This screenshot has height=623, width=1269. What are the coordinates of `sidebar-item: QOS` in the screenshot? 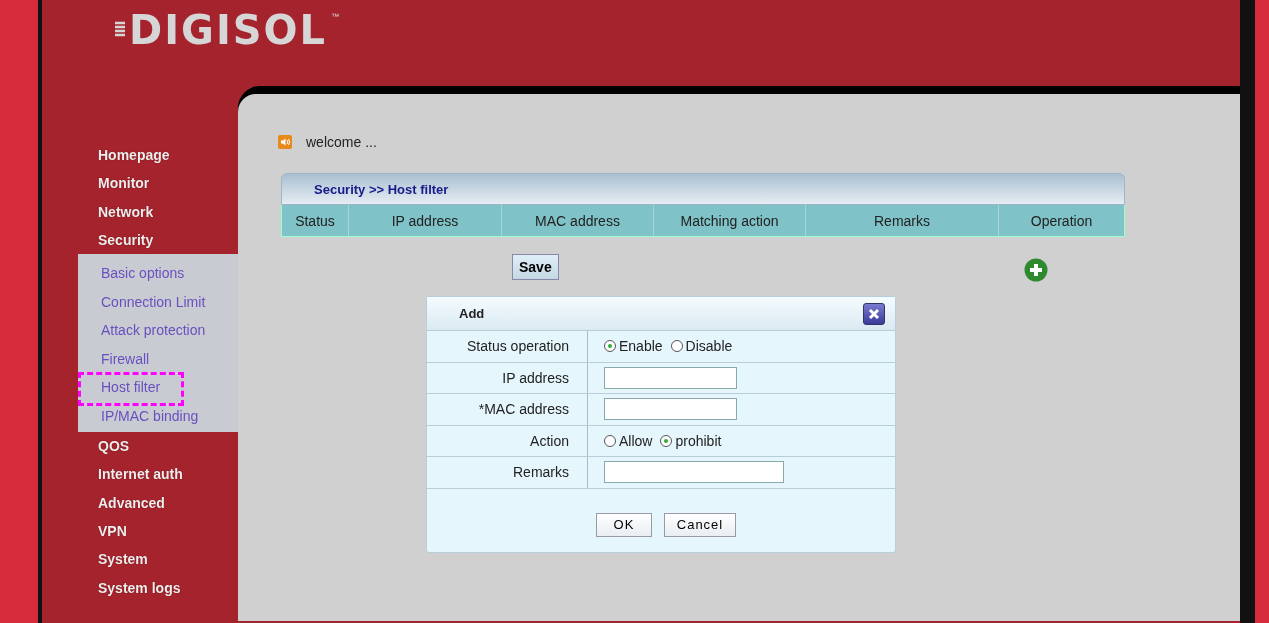 It's located at (140, 446).